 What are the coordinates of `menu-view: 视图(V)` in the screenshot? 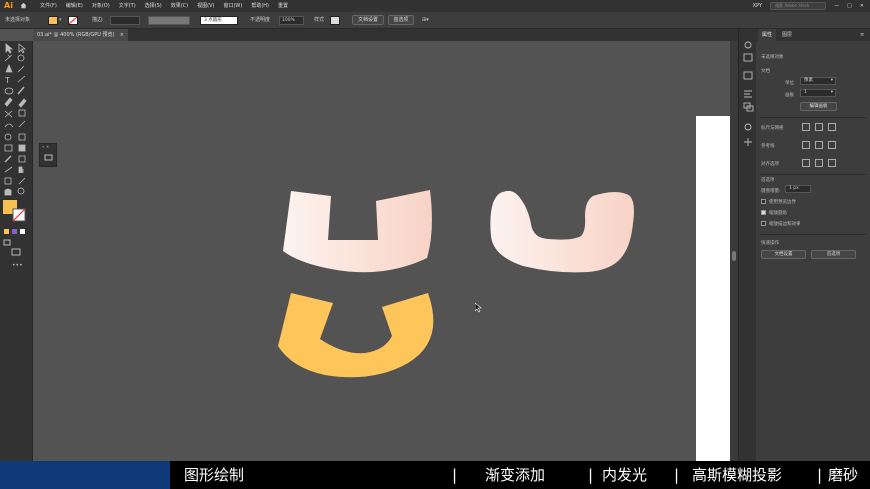 It's located at (205, 6).